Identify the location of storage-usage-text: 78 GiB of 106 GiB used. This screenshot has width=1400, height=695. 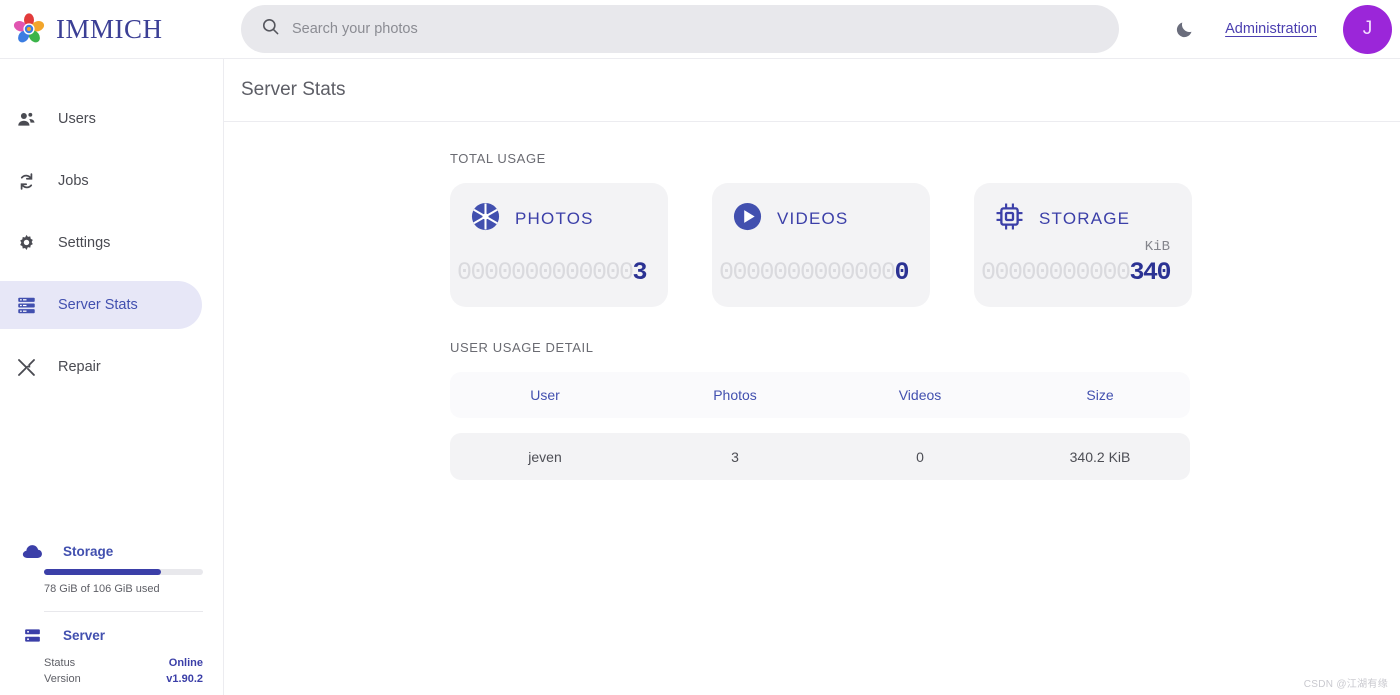
(102, 589).